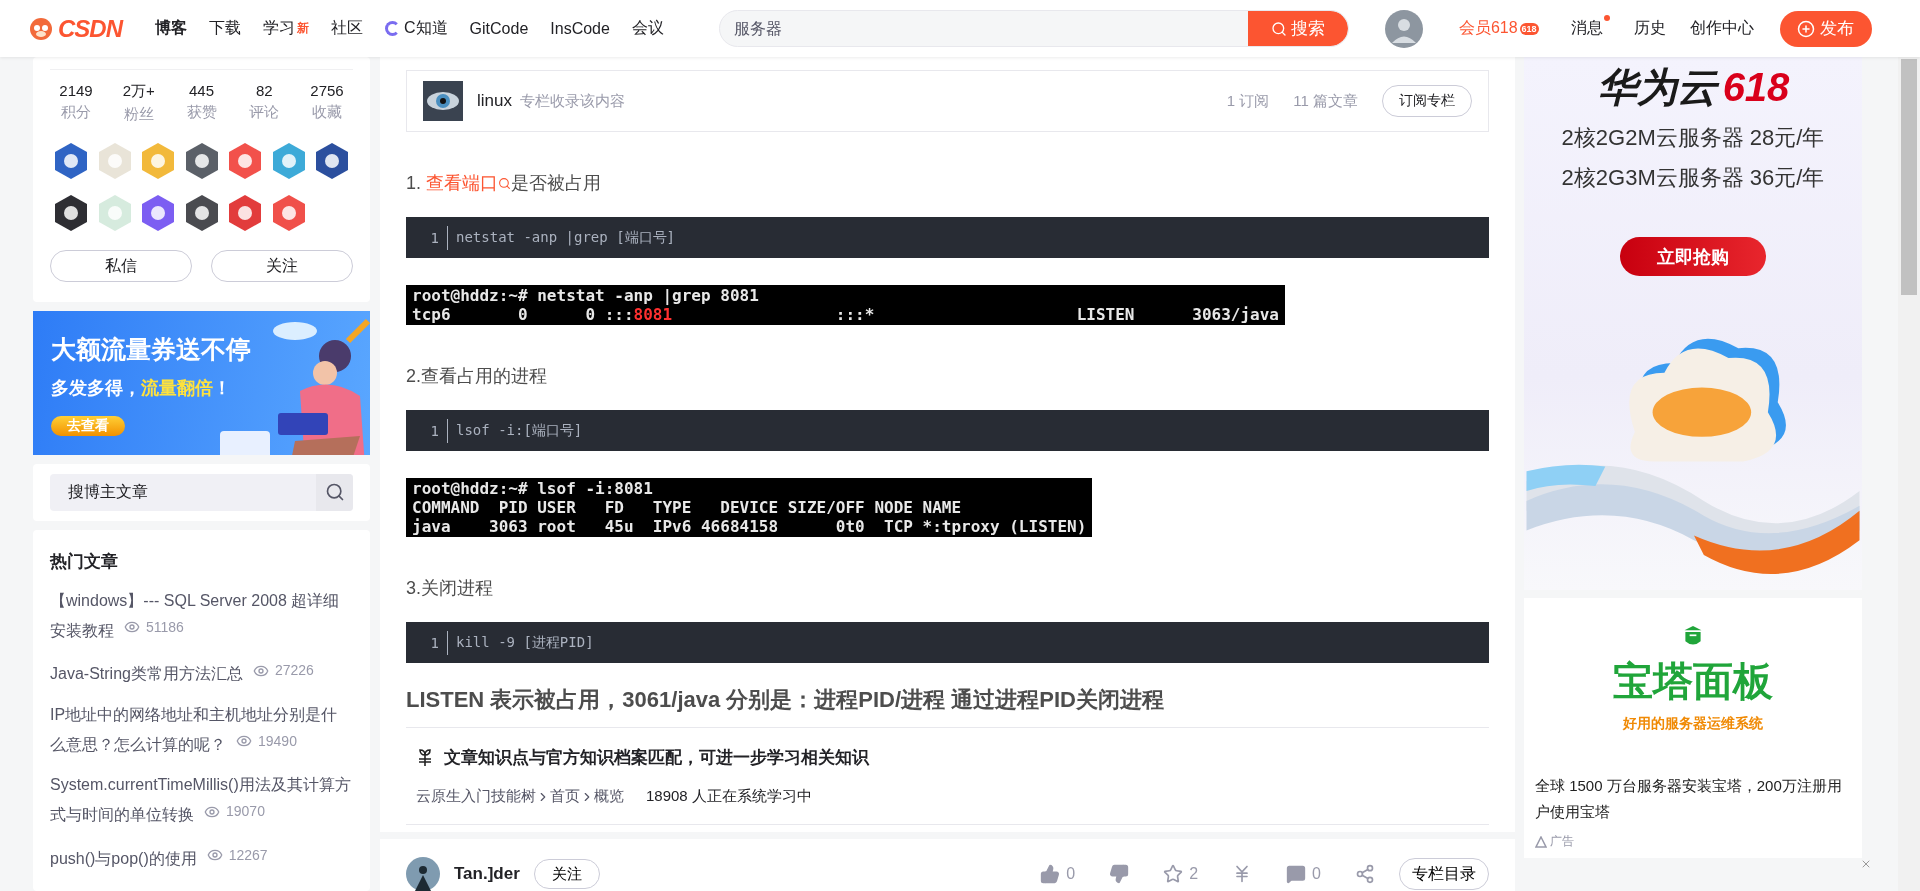 The width and height of the screenshot is (1920, 891). Describe the element at coordinates (1693, 681) in the screenshot. I see `ad-title: 宝塔面板` at that location.